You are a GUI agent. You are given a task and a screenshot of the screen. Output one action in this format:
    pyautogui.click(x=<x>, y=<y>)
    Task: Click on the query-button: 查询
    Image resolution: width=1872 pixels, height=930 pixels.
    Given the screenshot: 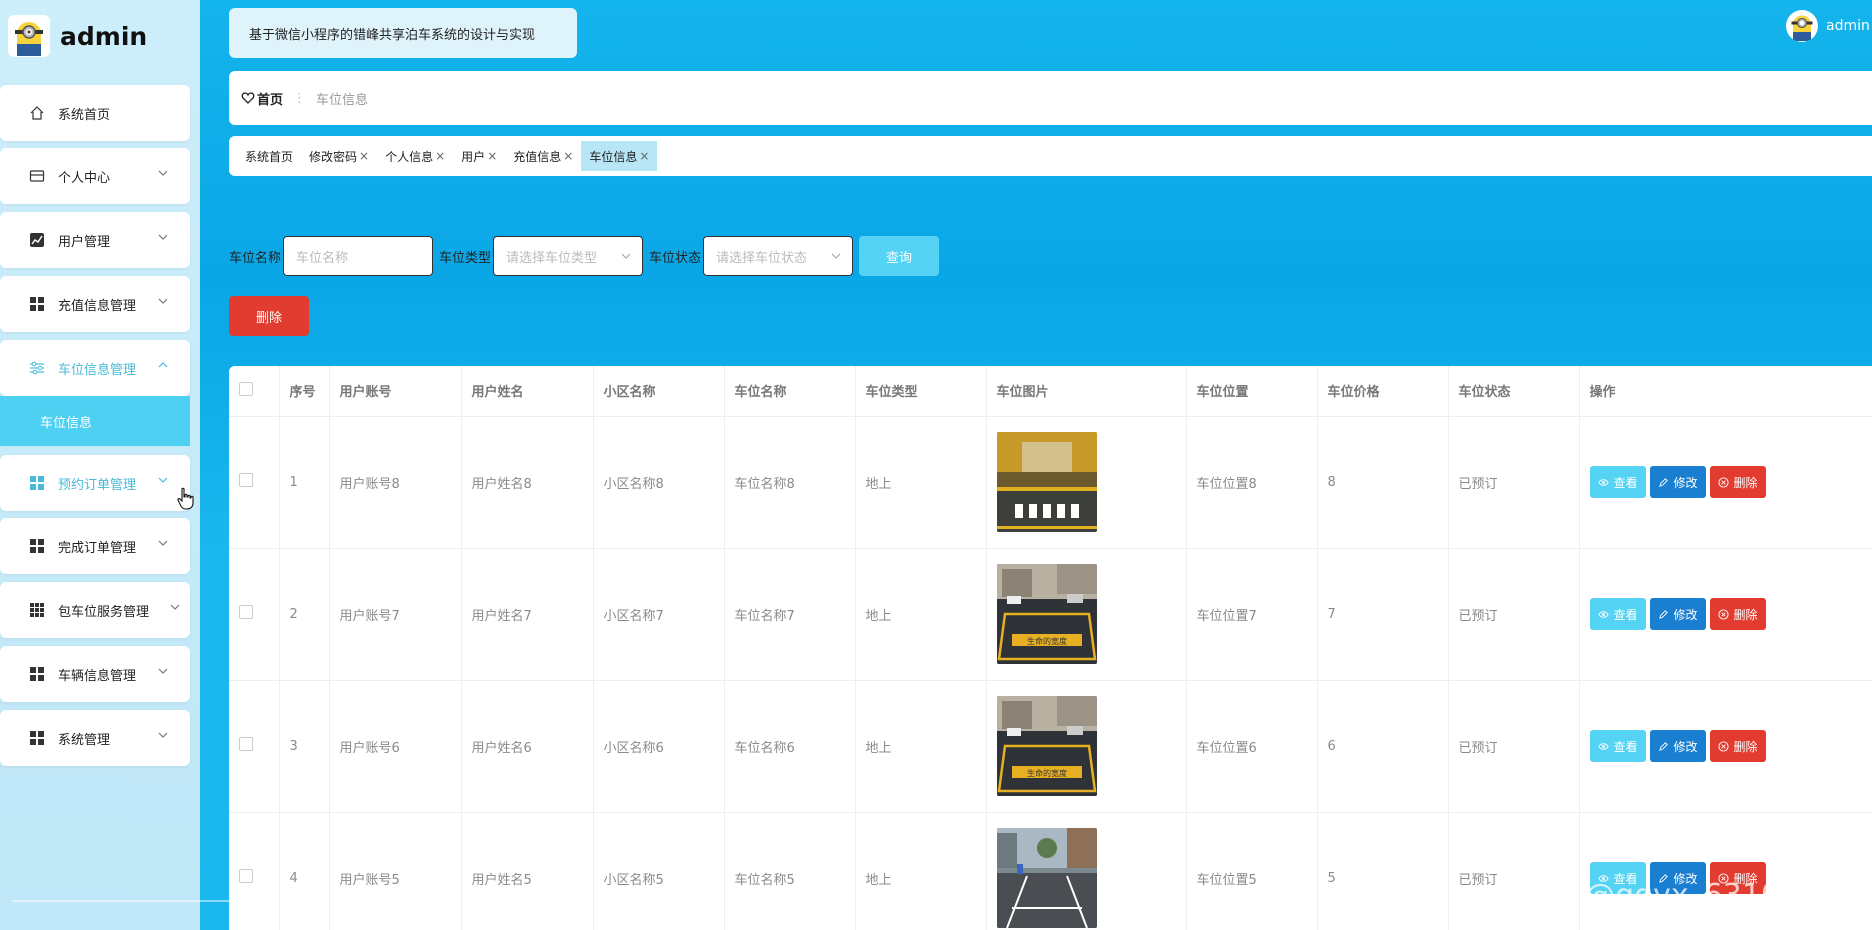 What is the action you would take?
    pyautogui.click(x=899, y=256)
    